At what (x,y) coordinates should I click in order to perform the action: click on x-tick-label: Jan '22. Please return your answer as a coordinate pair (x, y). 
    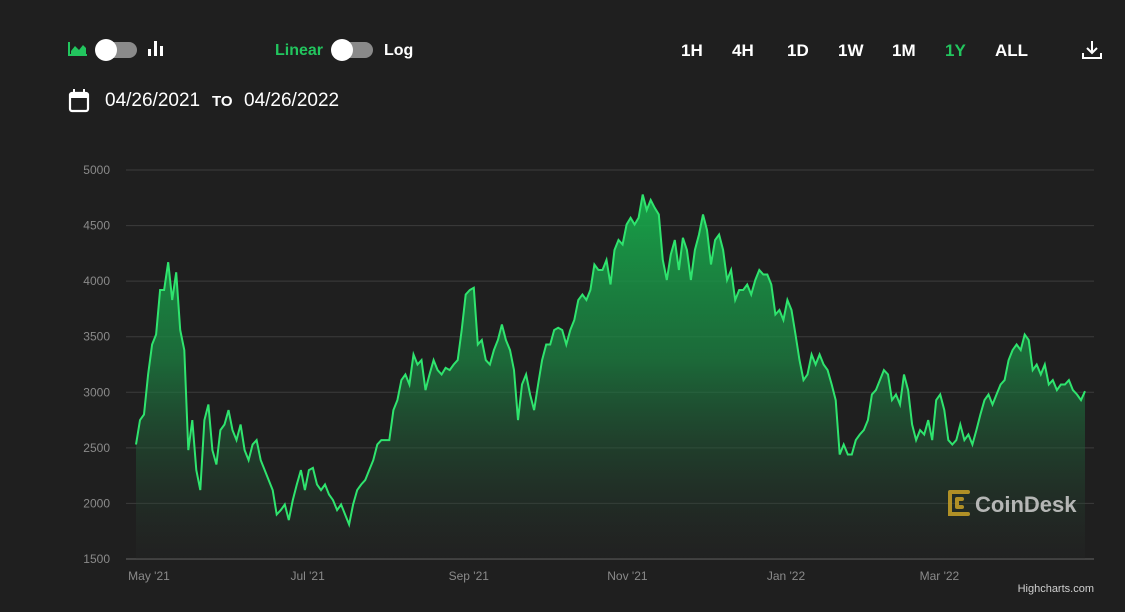
    Looking at the image, I should click on (786, 576).